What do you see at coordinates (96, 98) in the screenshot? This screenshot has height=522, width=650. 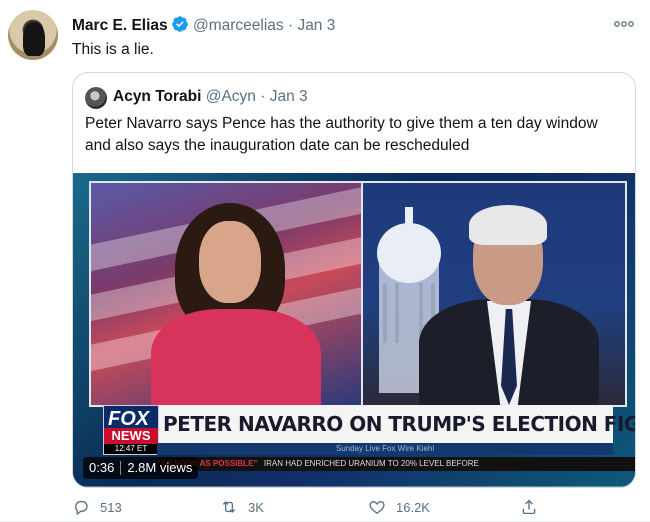 I see `quoted-author-avatar` at bounding box center [96, 98].